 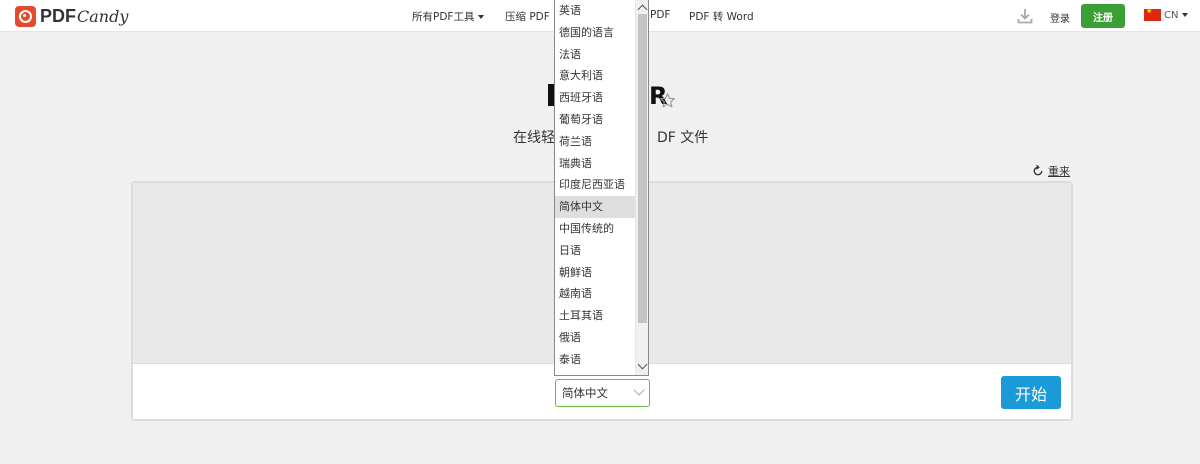 I want to click on nav-compress-pdf: 压缩 PDF, so click(x=527, y=16).